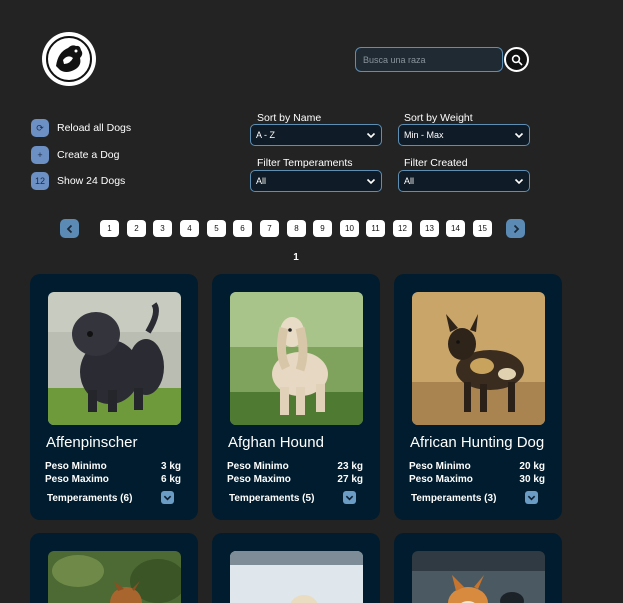 This screenshot has height=603, width=623. I want to click on weight-min-value: 23 kg, so click(350, 466).